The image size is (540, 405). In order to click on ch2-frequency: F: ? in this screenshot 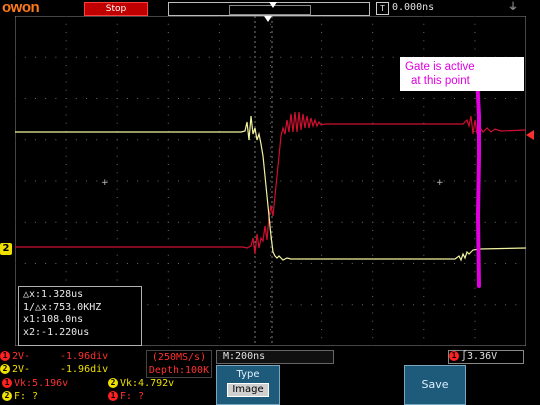, I will do `click(26, 396)`.